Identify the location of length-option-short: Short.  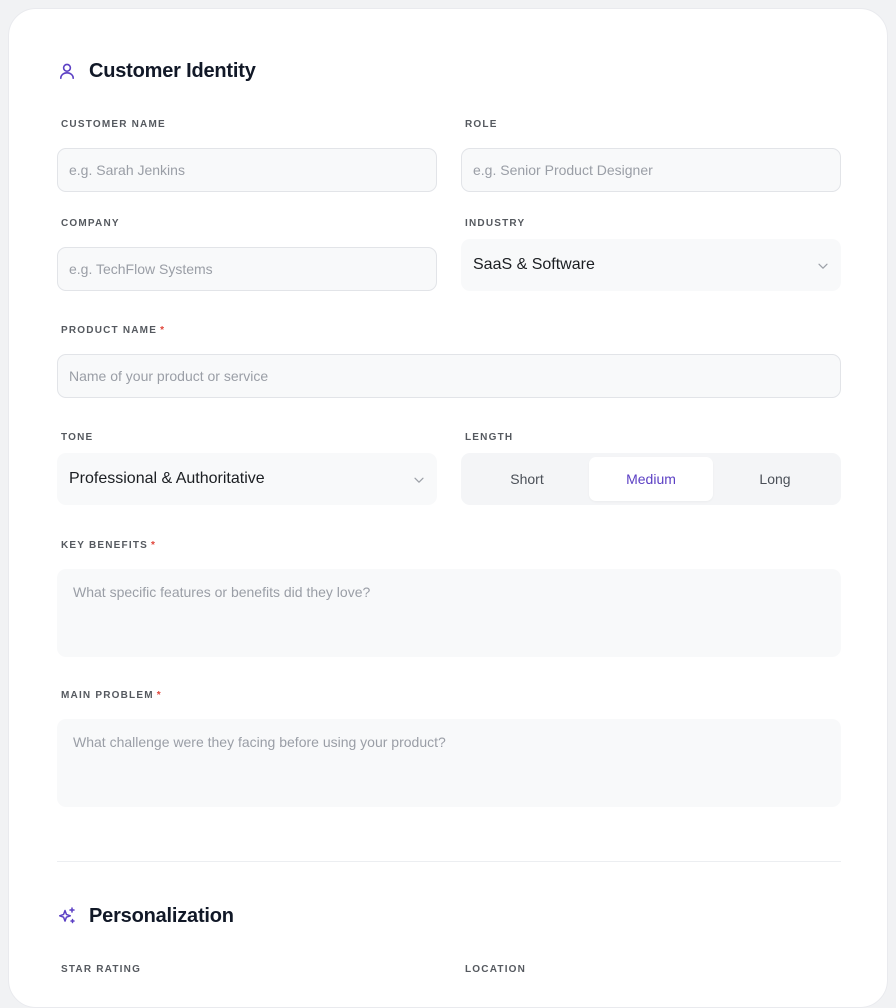
(527, 479).